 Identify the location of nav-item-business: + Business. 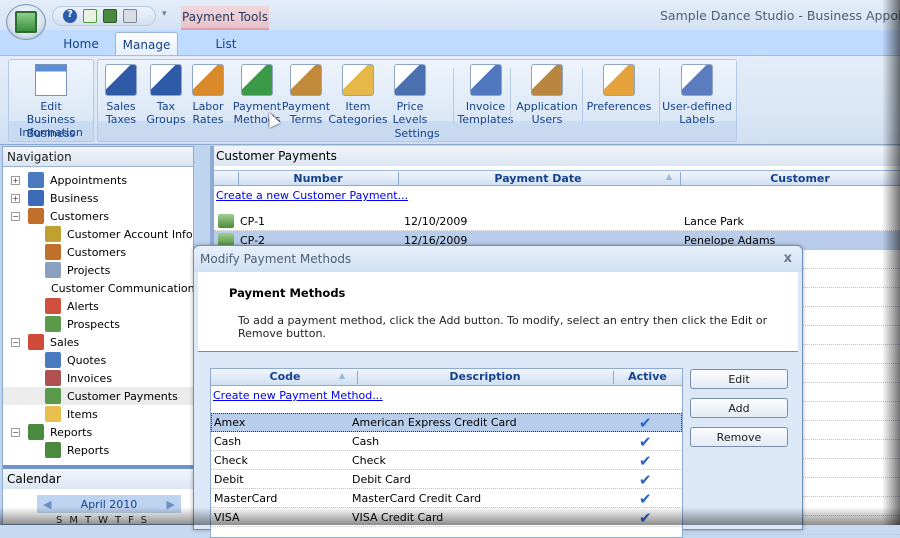
(98, 198).